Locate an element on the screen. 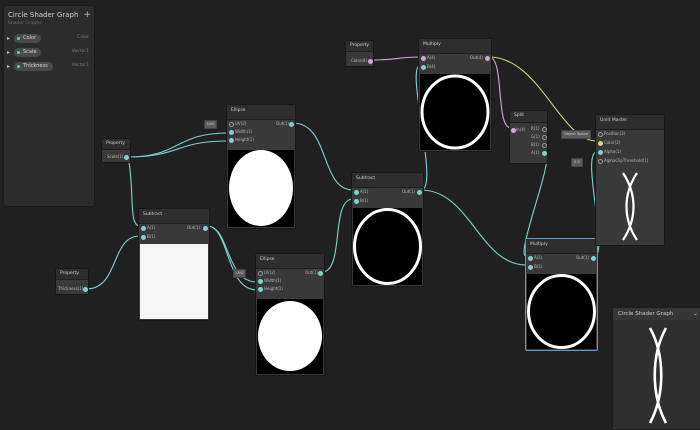 This screenshot has height=430, width=700. property-node-color: Property Color(4) is located at coordinates (359, 53).